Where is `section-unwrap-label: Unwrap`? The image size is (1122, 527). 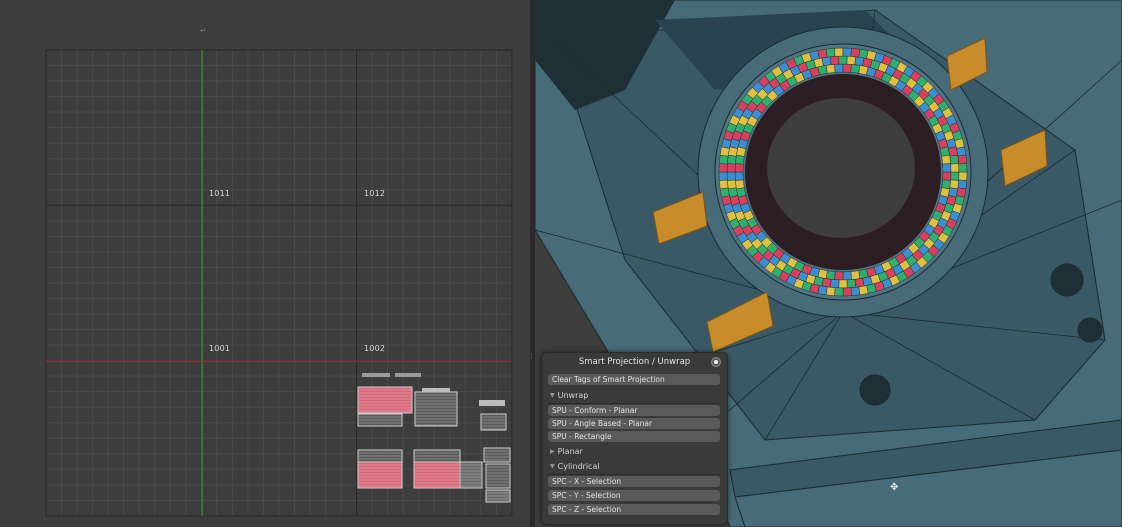 section-unwrap-label: Unwrap is located at coordinates (573, 395).